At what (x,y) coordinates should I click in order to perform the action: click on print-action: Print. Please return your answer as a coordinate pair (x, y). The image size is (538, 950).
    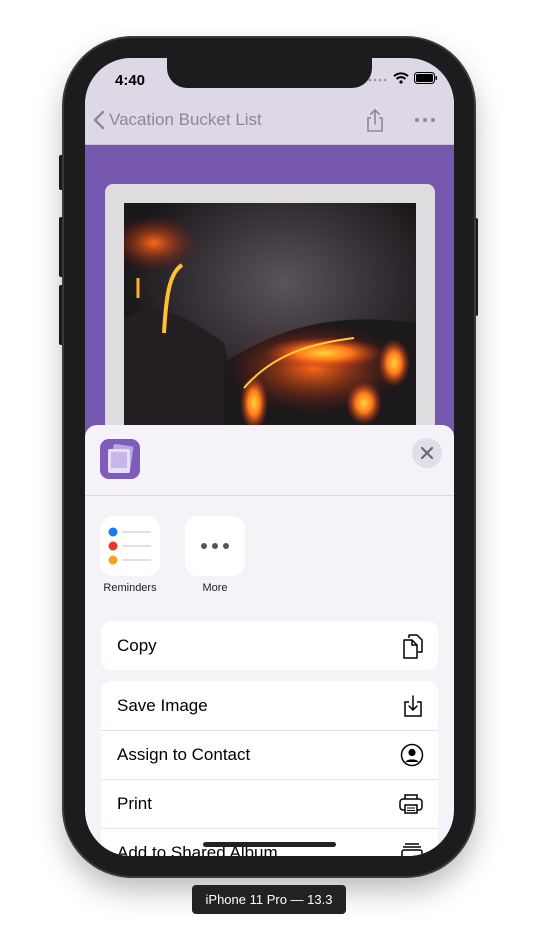
    Looking at the image, I should click on (269, 803).